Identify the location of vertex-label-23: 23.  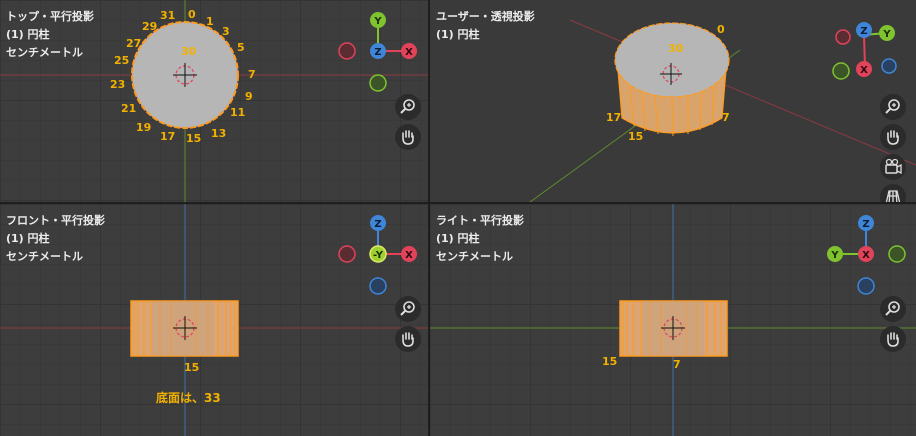
(117, 84).